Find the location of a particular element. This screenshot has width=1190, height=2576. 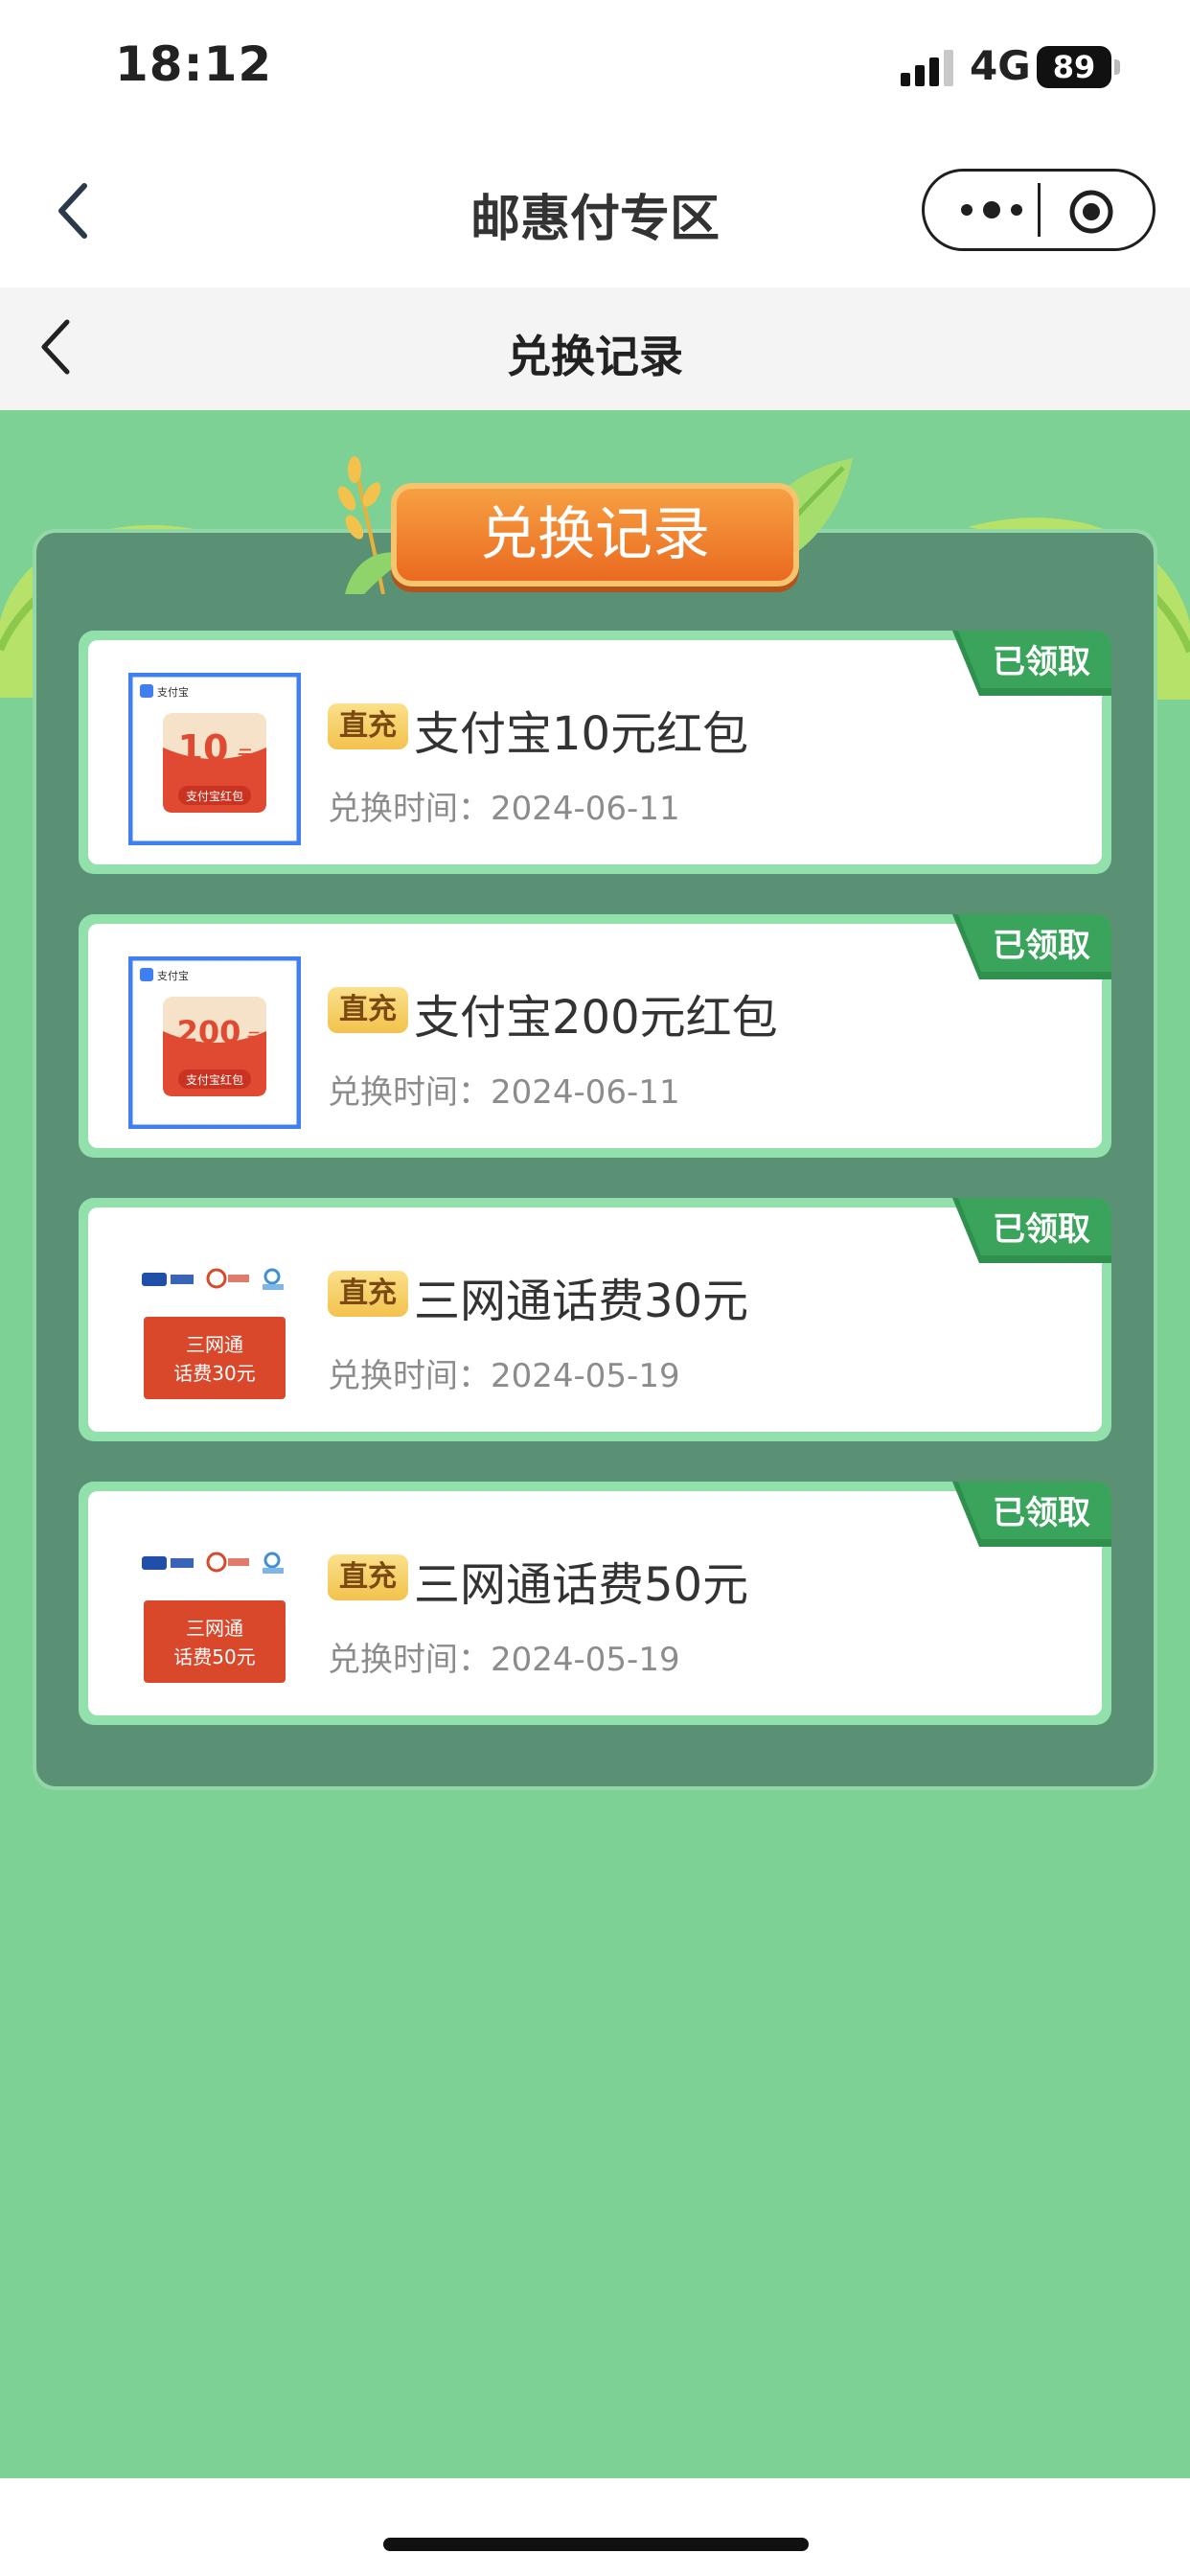

thumb-line-2: 话费30元 is located at coordinates (214, 1373).